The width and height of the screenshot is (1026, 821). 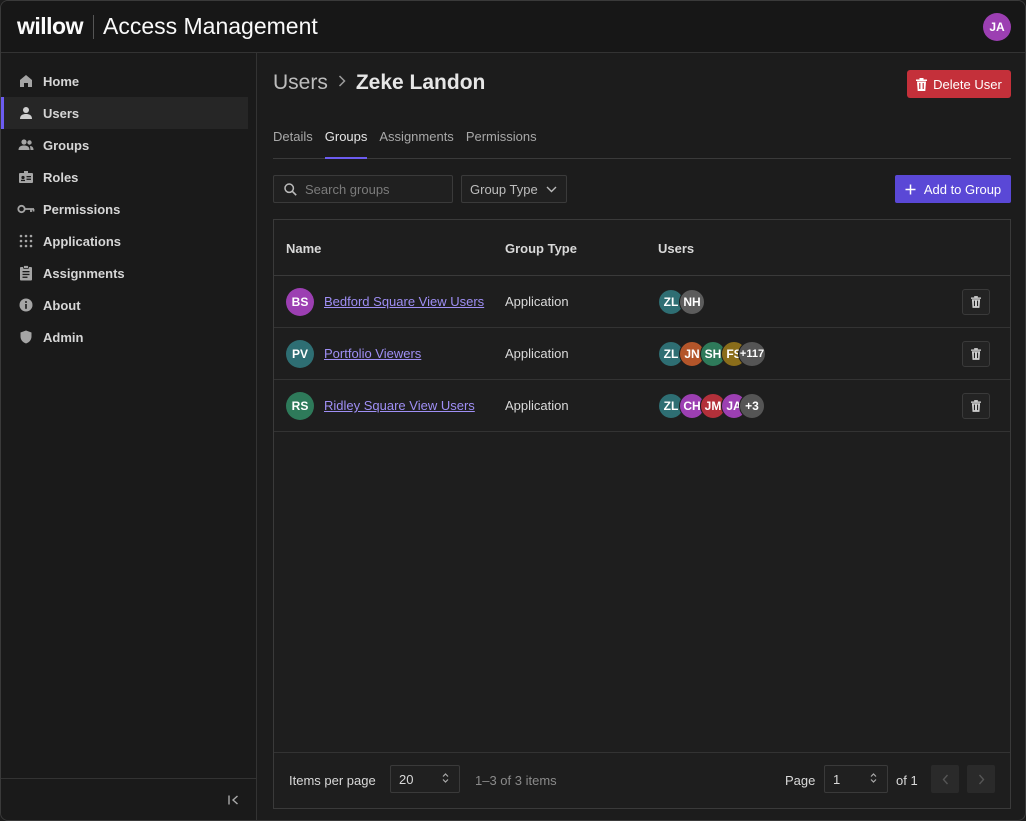 What do you see at coordinates (124, 81) in the screenshot?
I see `sidebar-item-home: Home` at bounding box center [124, 81].